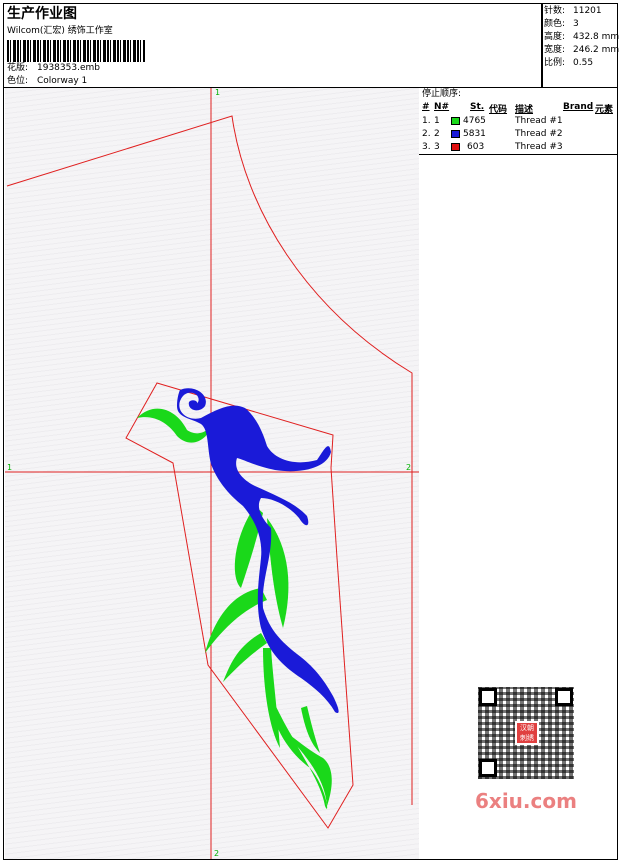  Describe the element at coordinates (488, 768) in the screenshot. I see `qr-finder-bl` at that location.